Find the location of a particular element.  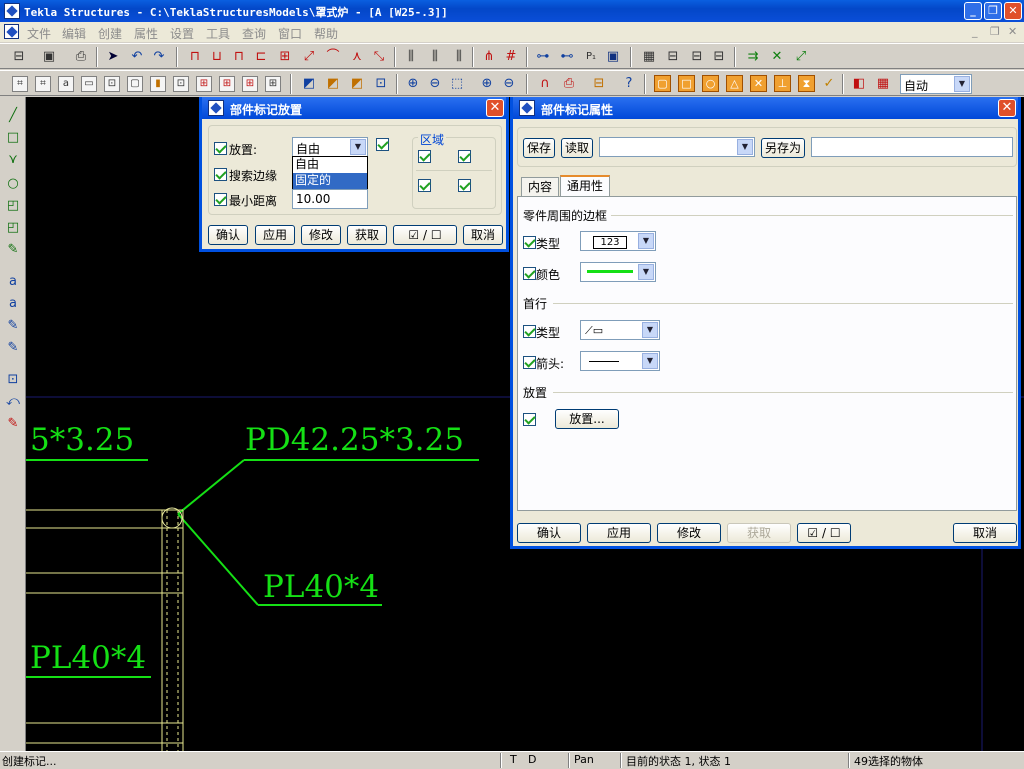

snap-depth-select: 自动 ▼ is located at coordinates (936, 84).